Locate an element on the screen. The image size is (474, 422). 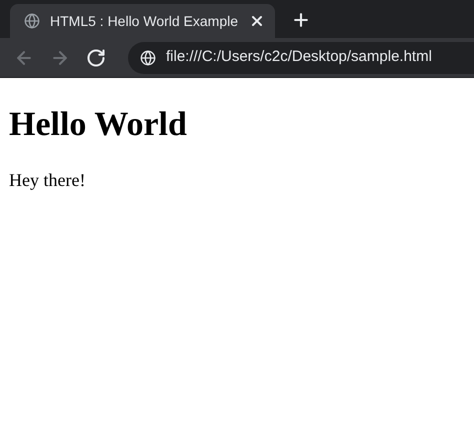
address-bar: file:///C:/Users/c2c/Desktop/sample.html is located at coordinates (301, 58).